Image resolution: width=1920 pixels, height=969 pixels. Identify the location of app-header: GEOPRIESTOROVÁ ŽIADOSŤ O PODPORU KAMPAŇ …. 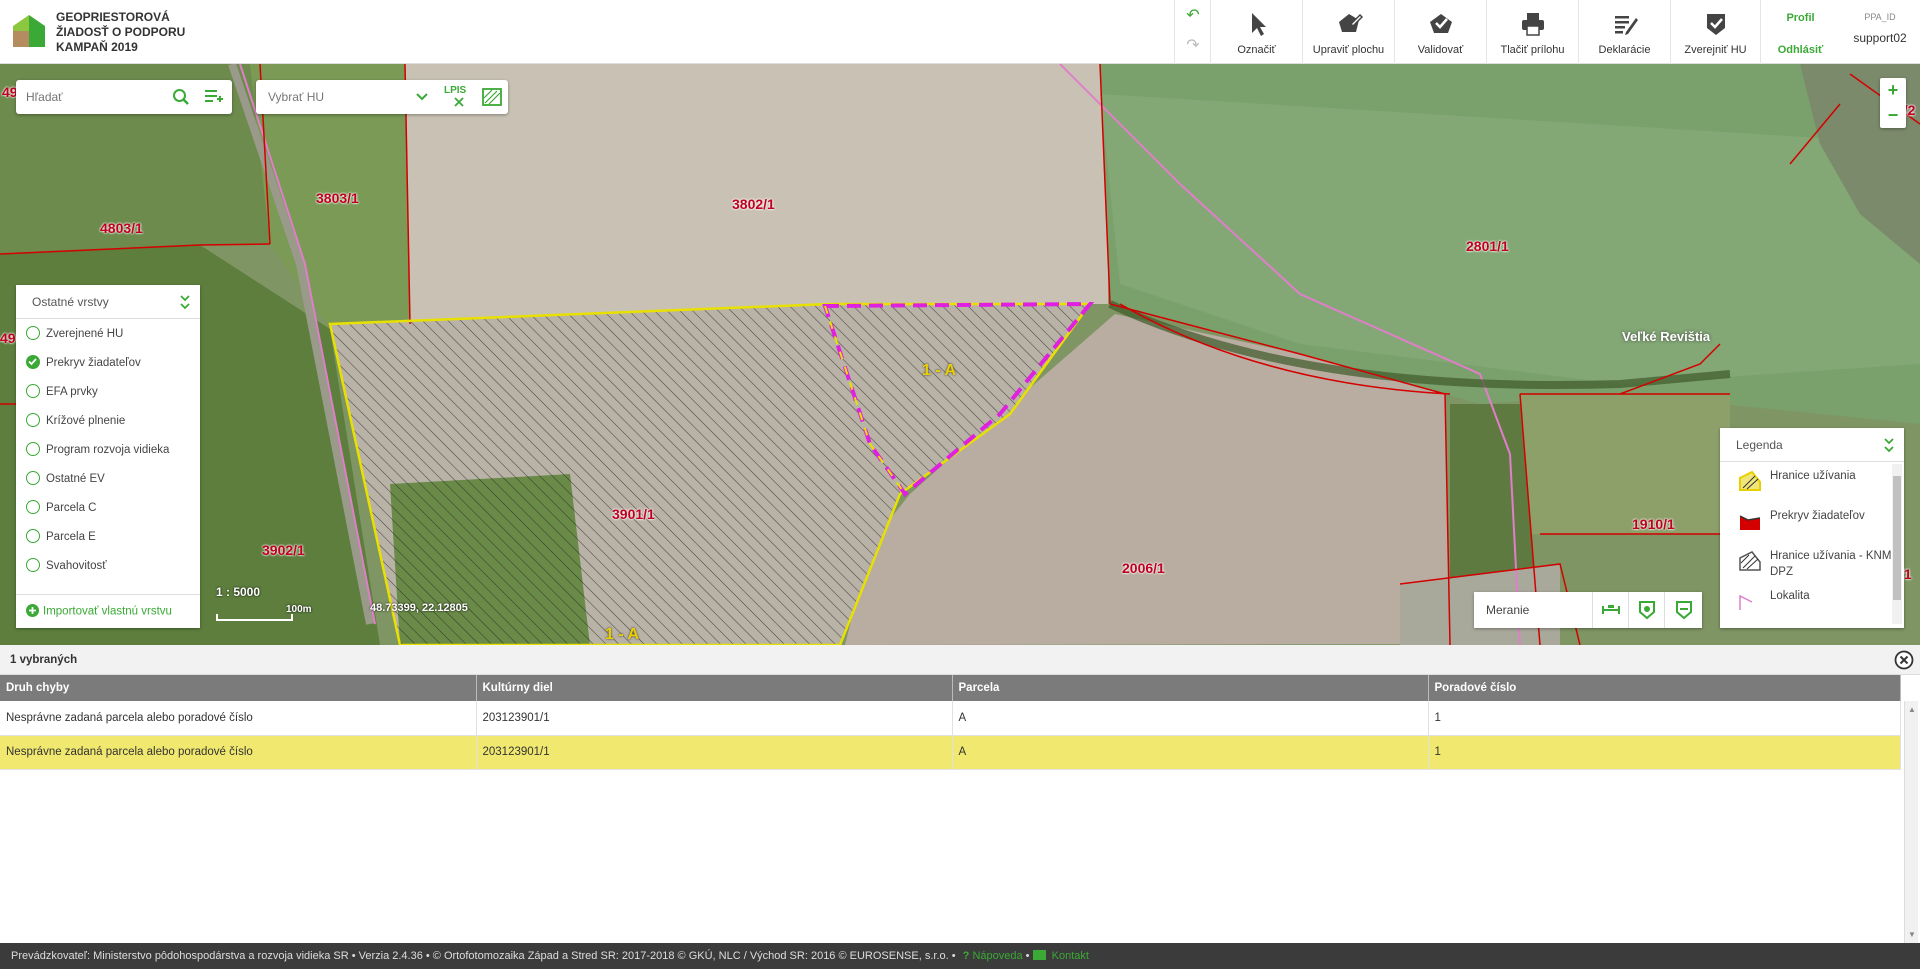
(960, 32).